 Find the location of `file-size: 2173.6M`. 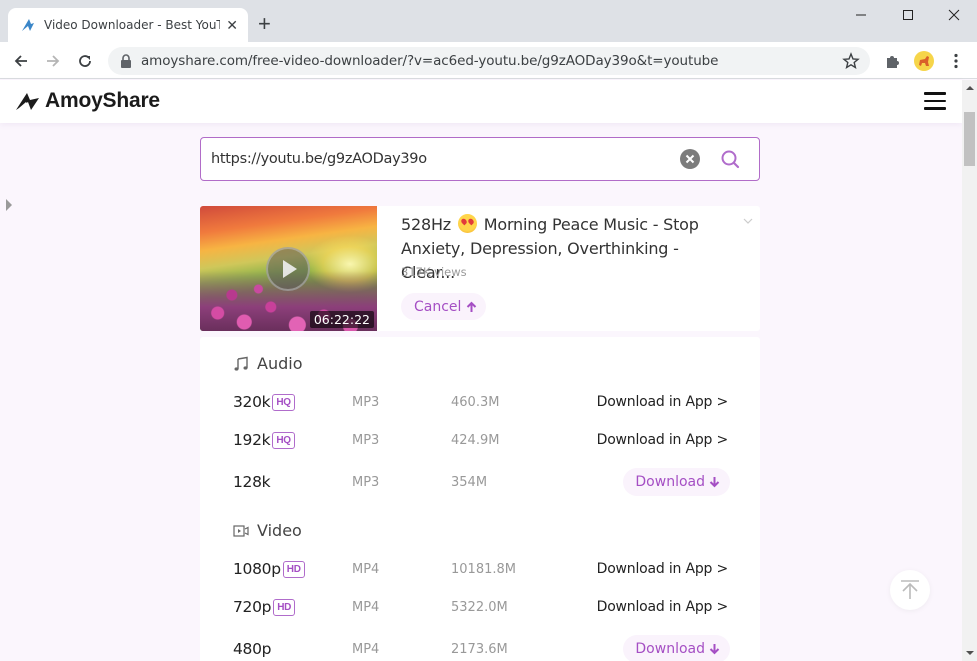

file-size: 2173.6M is located at coordinates (479, 649).